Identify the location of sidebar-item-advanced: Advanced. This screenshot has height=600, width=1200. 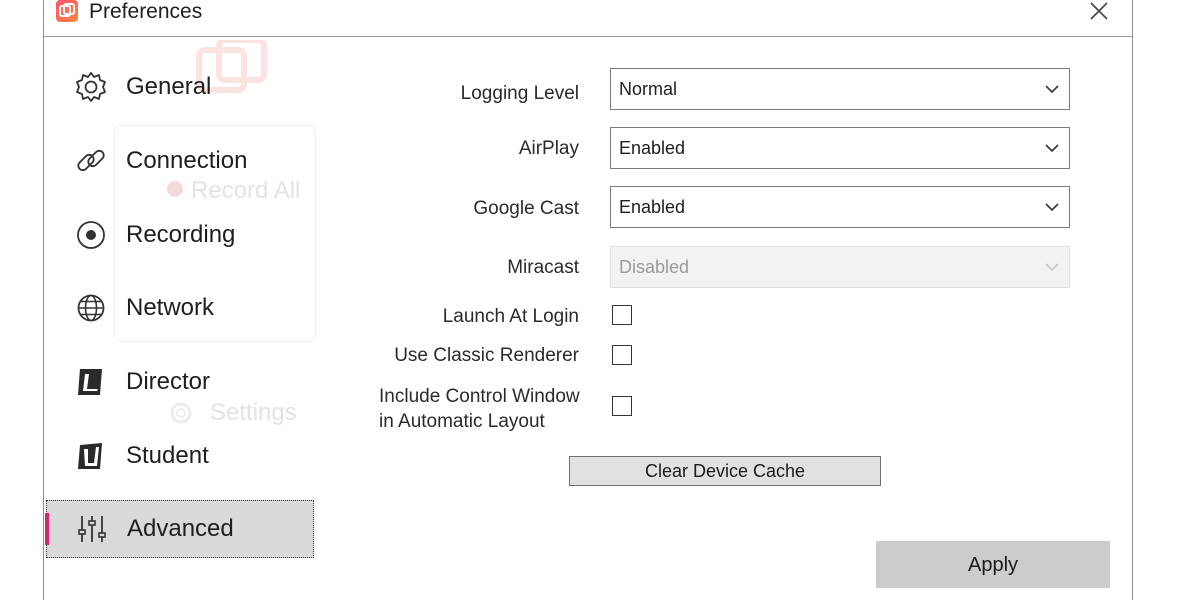
(179, 529).